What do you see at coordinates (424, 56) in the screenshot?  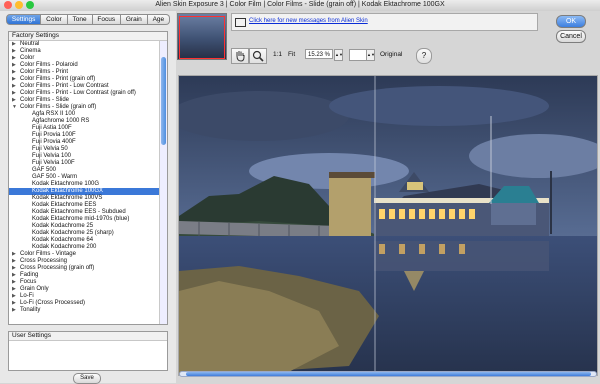 I see `help-button: ?` at bounding box center [424, 56].